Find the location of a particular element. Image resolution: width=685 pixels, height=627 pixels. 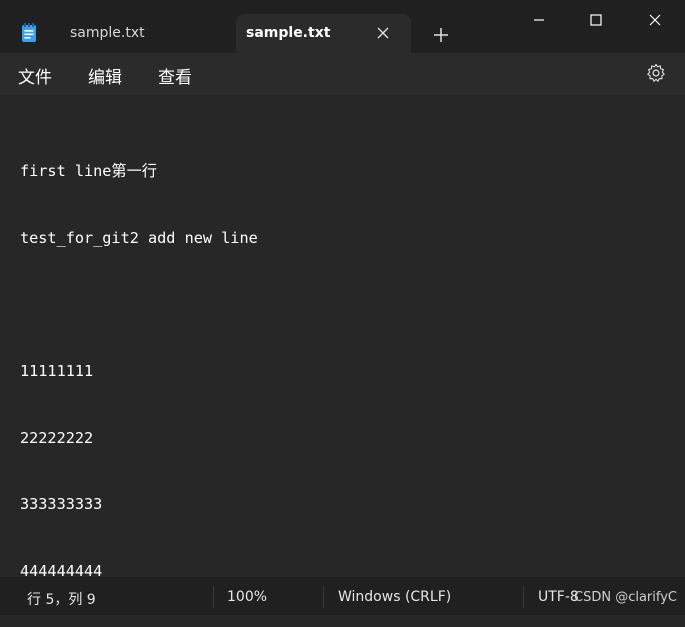

title-bar: sample.txt sample.txt is located at coordinates (342, 26).